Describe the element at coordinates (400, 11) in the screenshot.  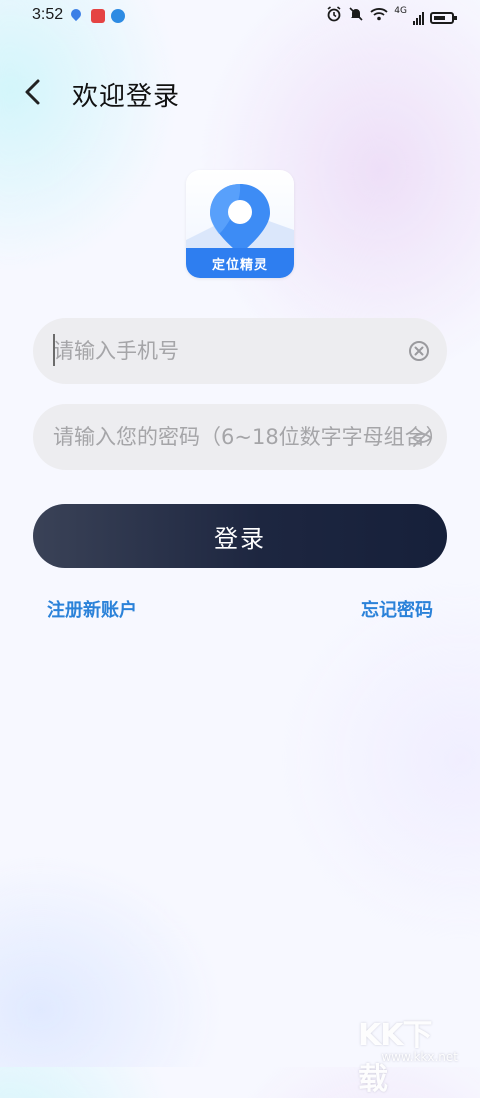
I see `network-type-label: 4G` at that location.